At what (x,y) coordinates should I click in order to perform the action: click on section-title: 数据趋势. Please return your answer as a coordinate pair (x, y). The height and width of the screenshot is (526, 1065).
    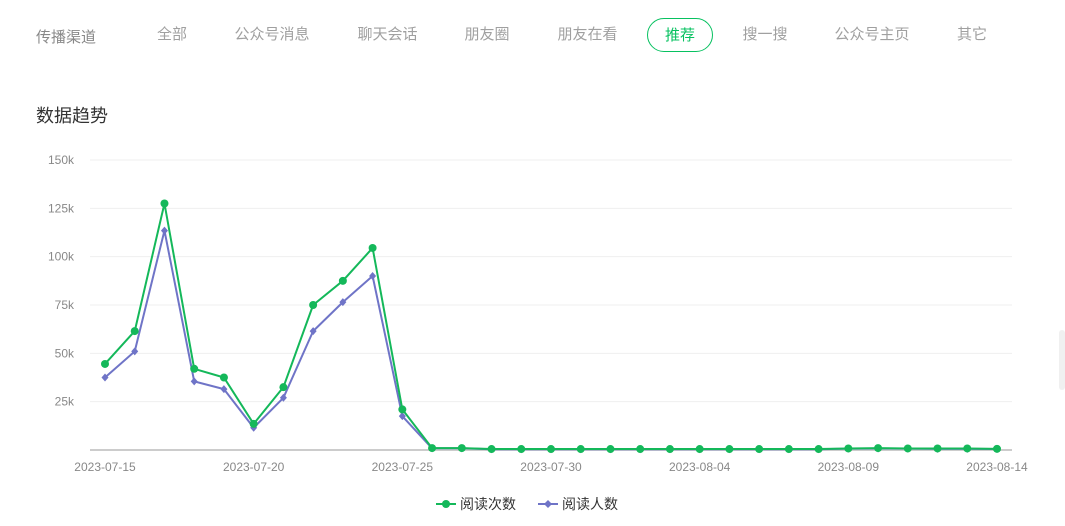
    Looking at the image, I should click on (72, 116).